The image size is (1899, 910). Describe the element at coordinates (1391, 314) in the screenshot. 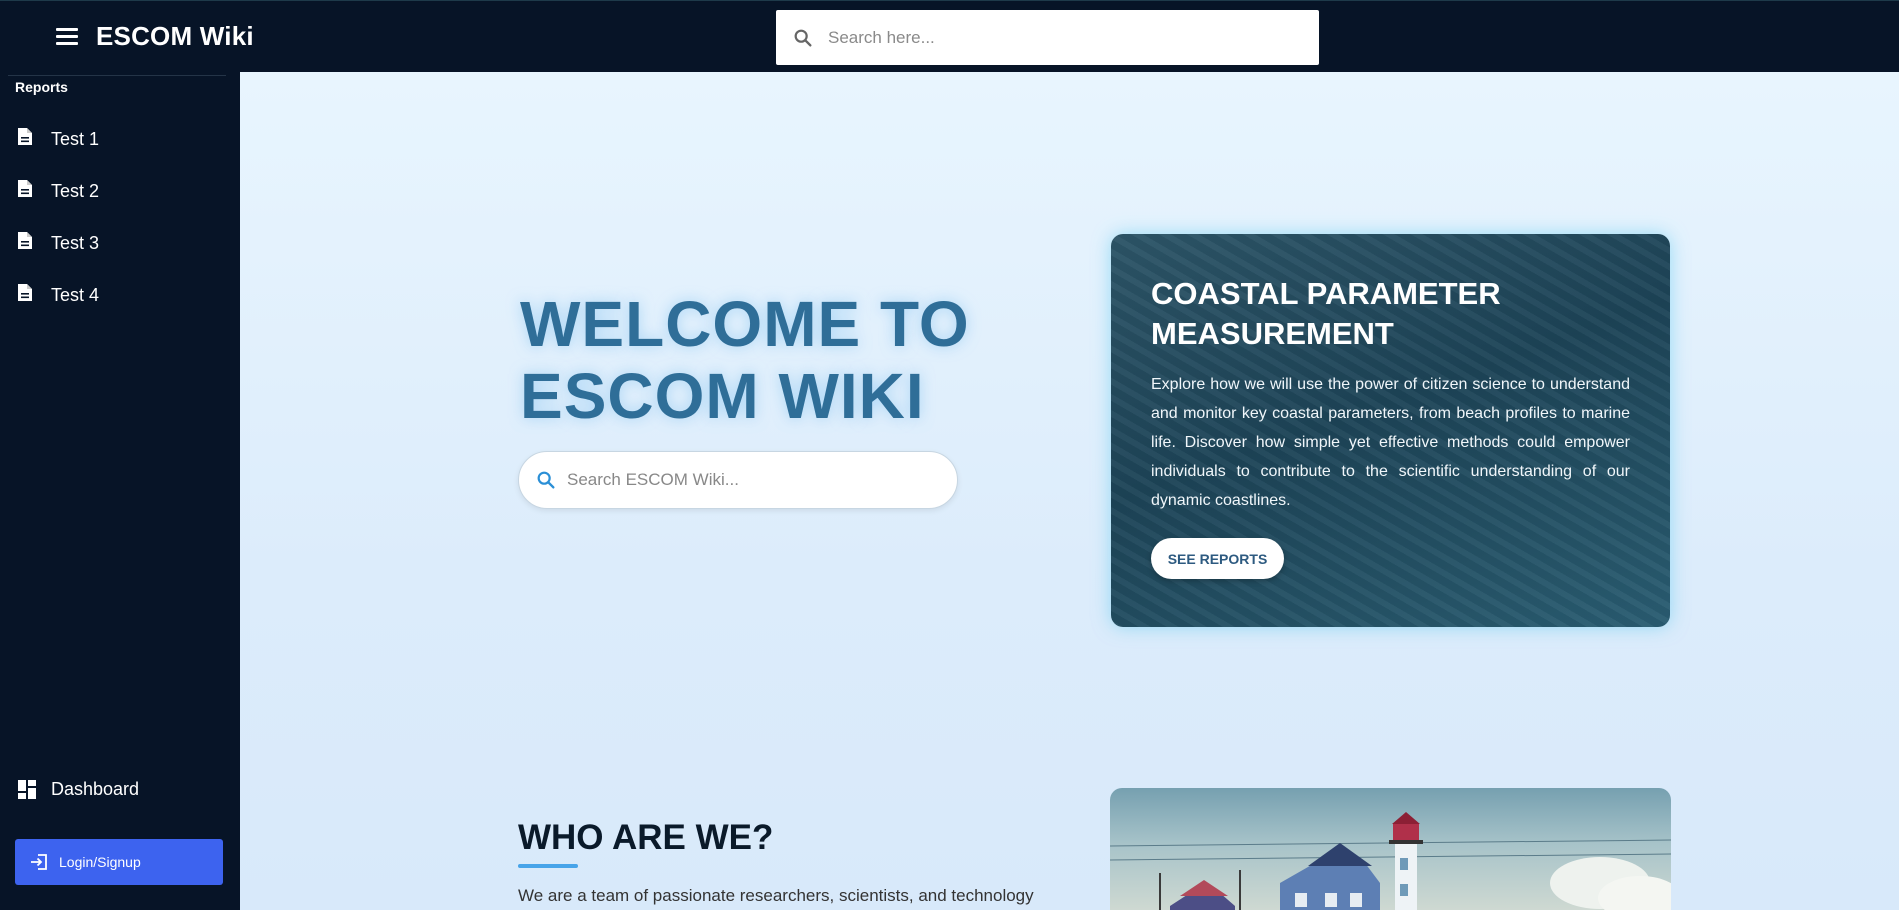

I see `coastal-card-title: COASTAL PARAMETER MEASUREMENT` at that location.